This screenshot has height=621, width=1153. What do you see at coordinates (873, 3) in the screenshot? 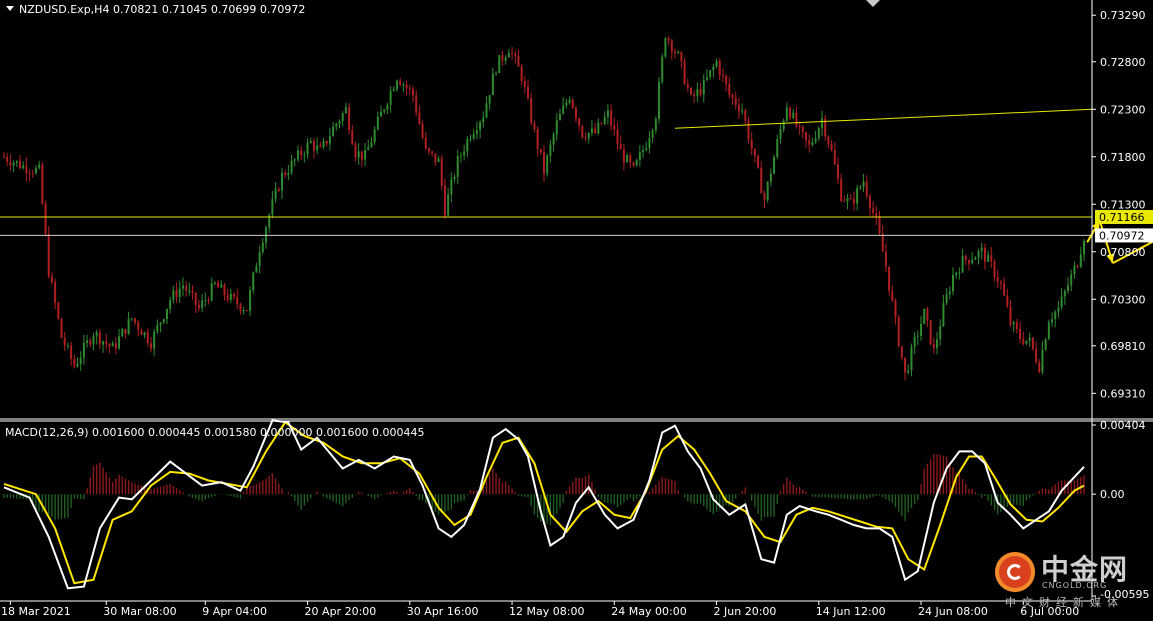
I see `scroll-shift-triangle-icon` at bounding box center [873, 3].